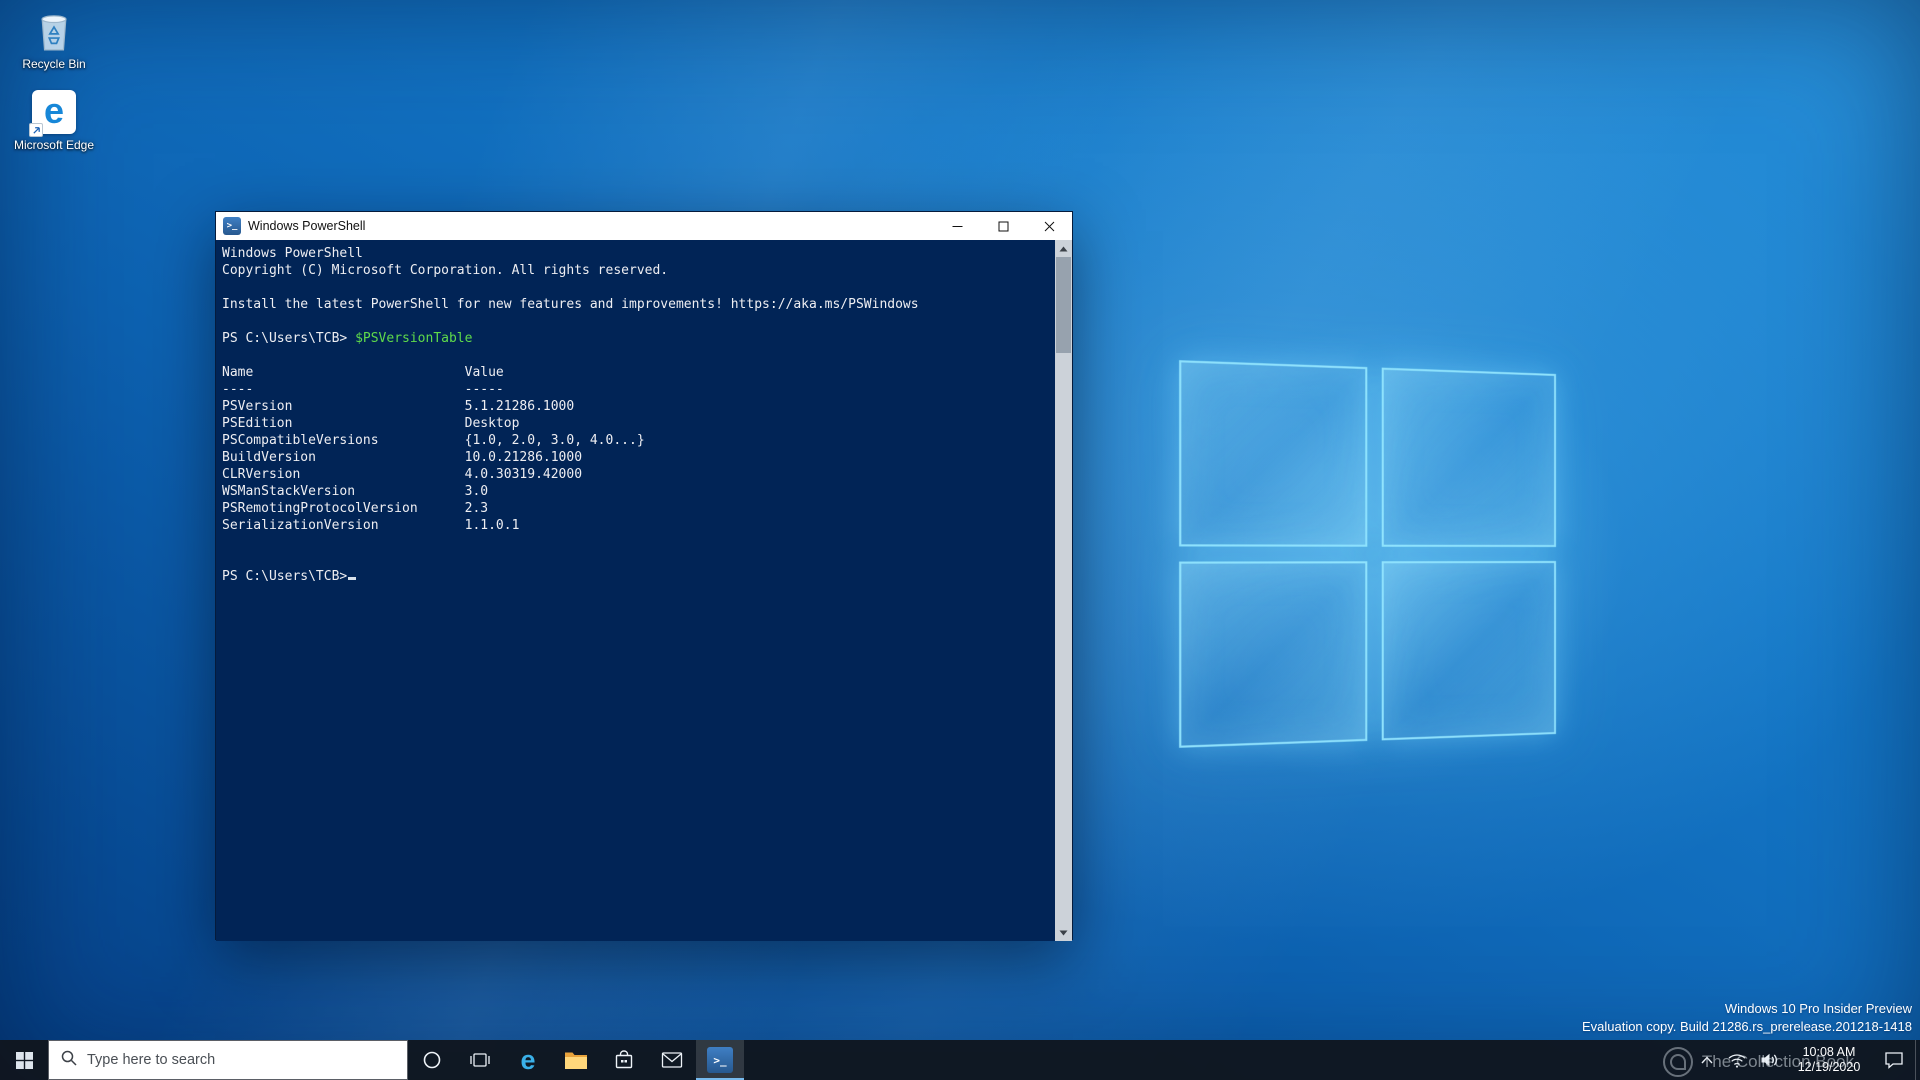 Image resolution: width=1920 pixels, height=1080 pixels. I want to click on edge-e-glyph: e, so click(54, 110).